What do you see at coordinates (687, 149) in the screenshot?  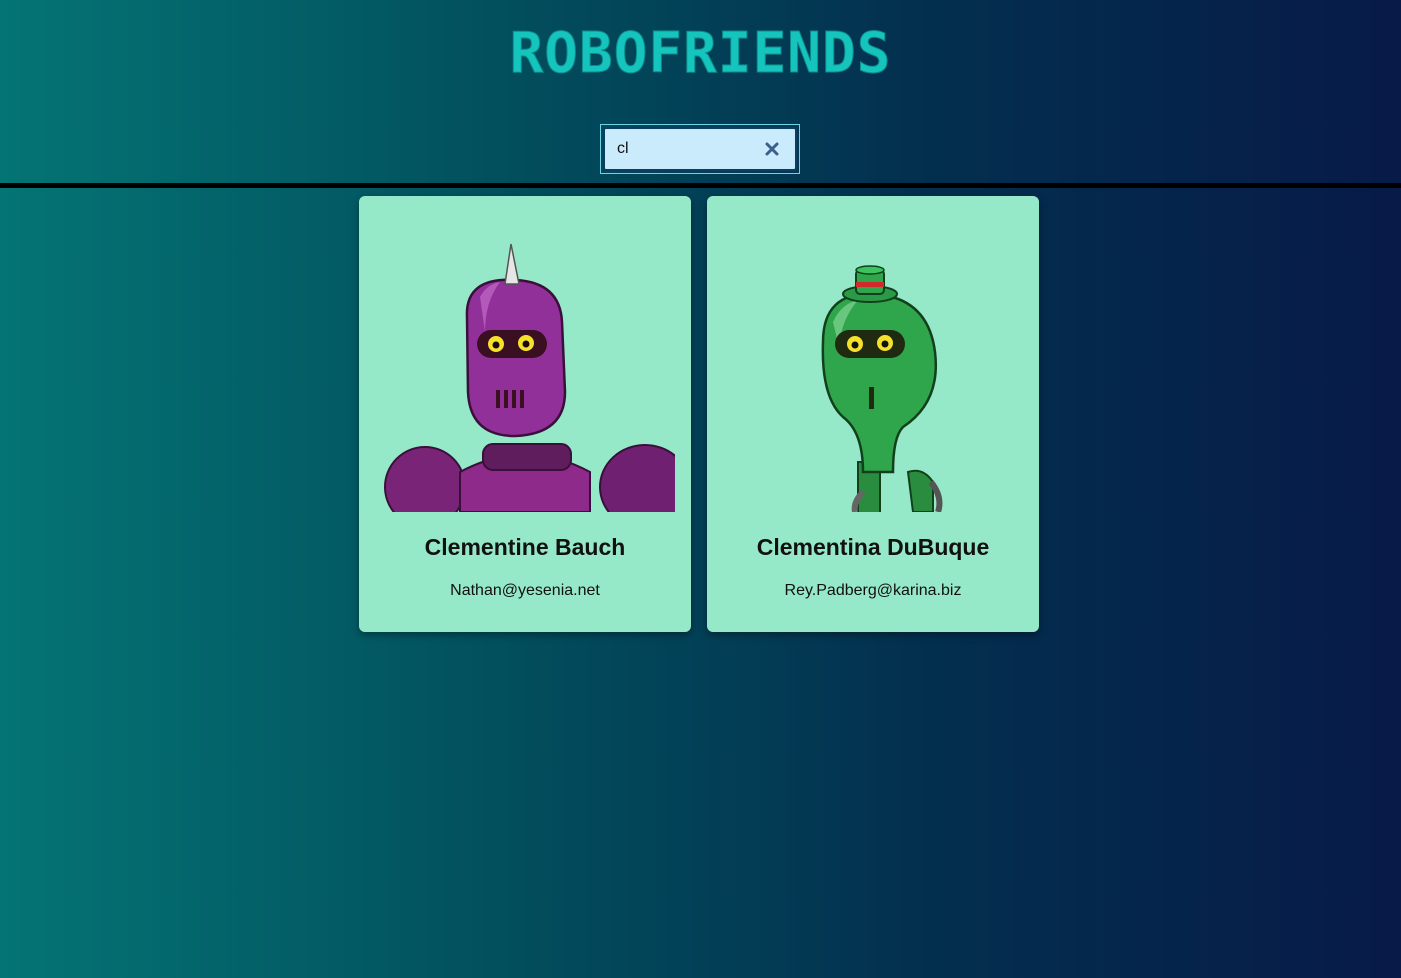 I see `search-input` at bounding box center [687, 149].